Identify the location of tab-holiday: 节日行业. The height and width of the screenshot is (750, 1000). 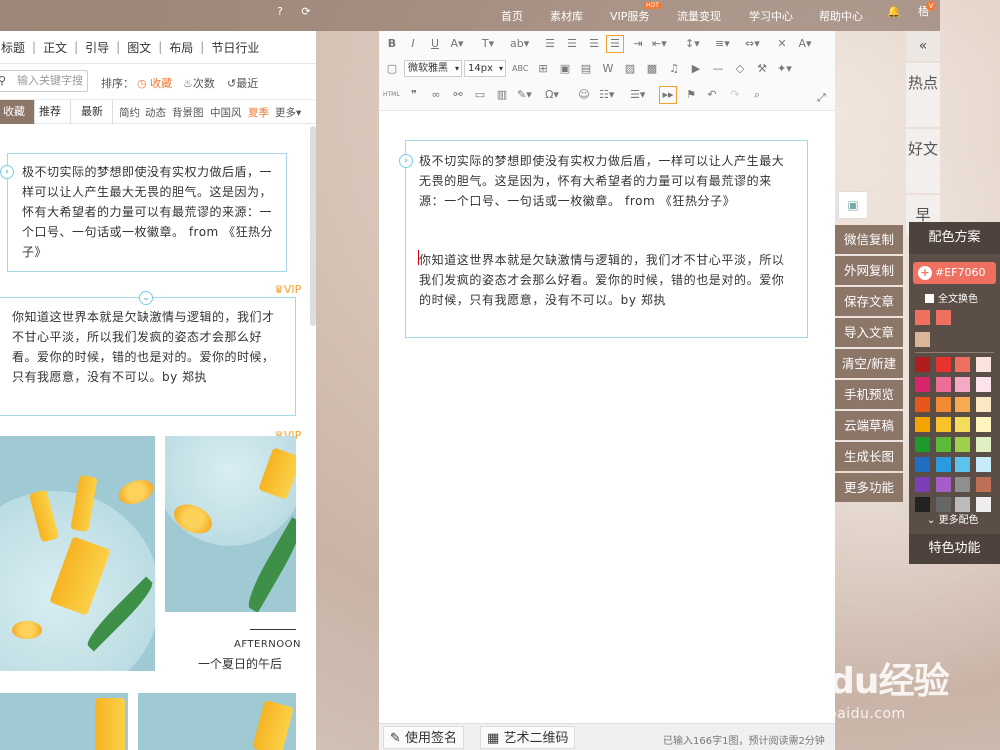
(235, 47).